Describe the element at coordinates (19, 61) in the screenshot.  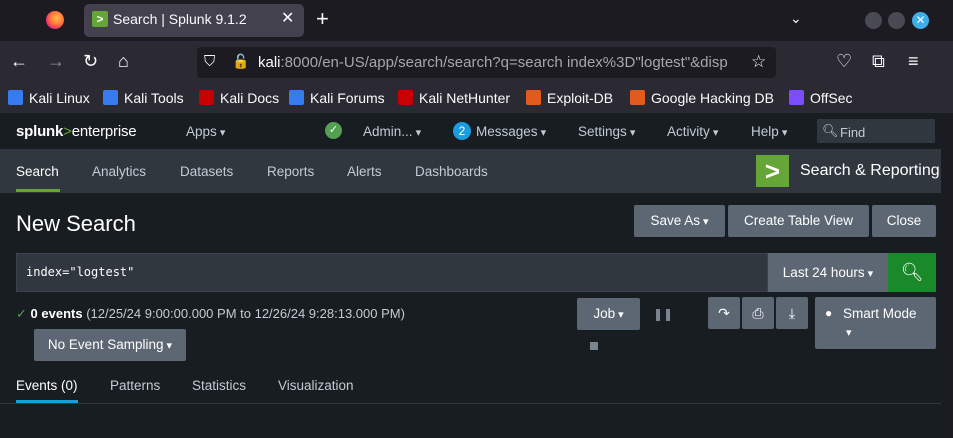
I see `back-arrow-icon: ←` at that location.